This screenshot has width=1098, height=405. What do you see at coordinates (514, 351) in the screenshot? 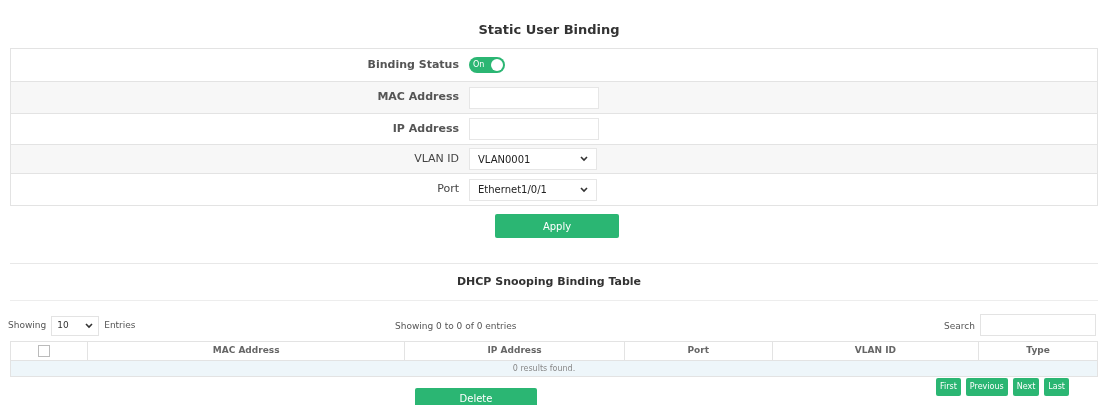
I see `column-header: IP Address` at bounding box center [514, 351].